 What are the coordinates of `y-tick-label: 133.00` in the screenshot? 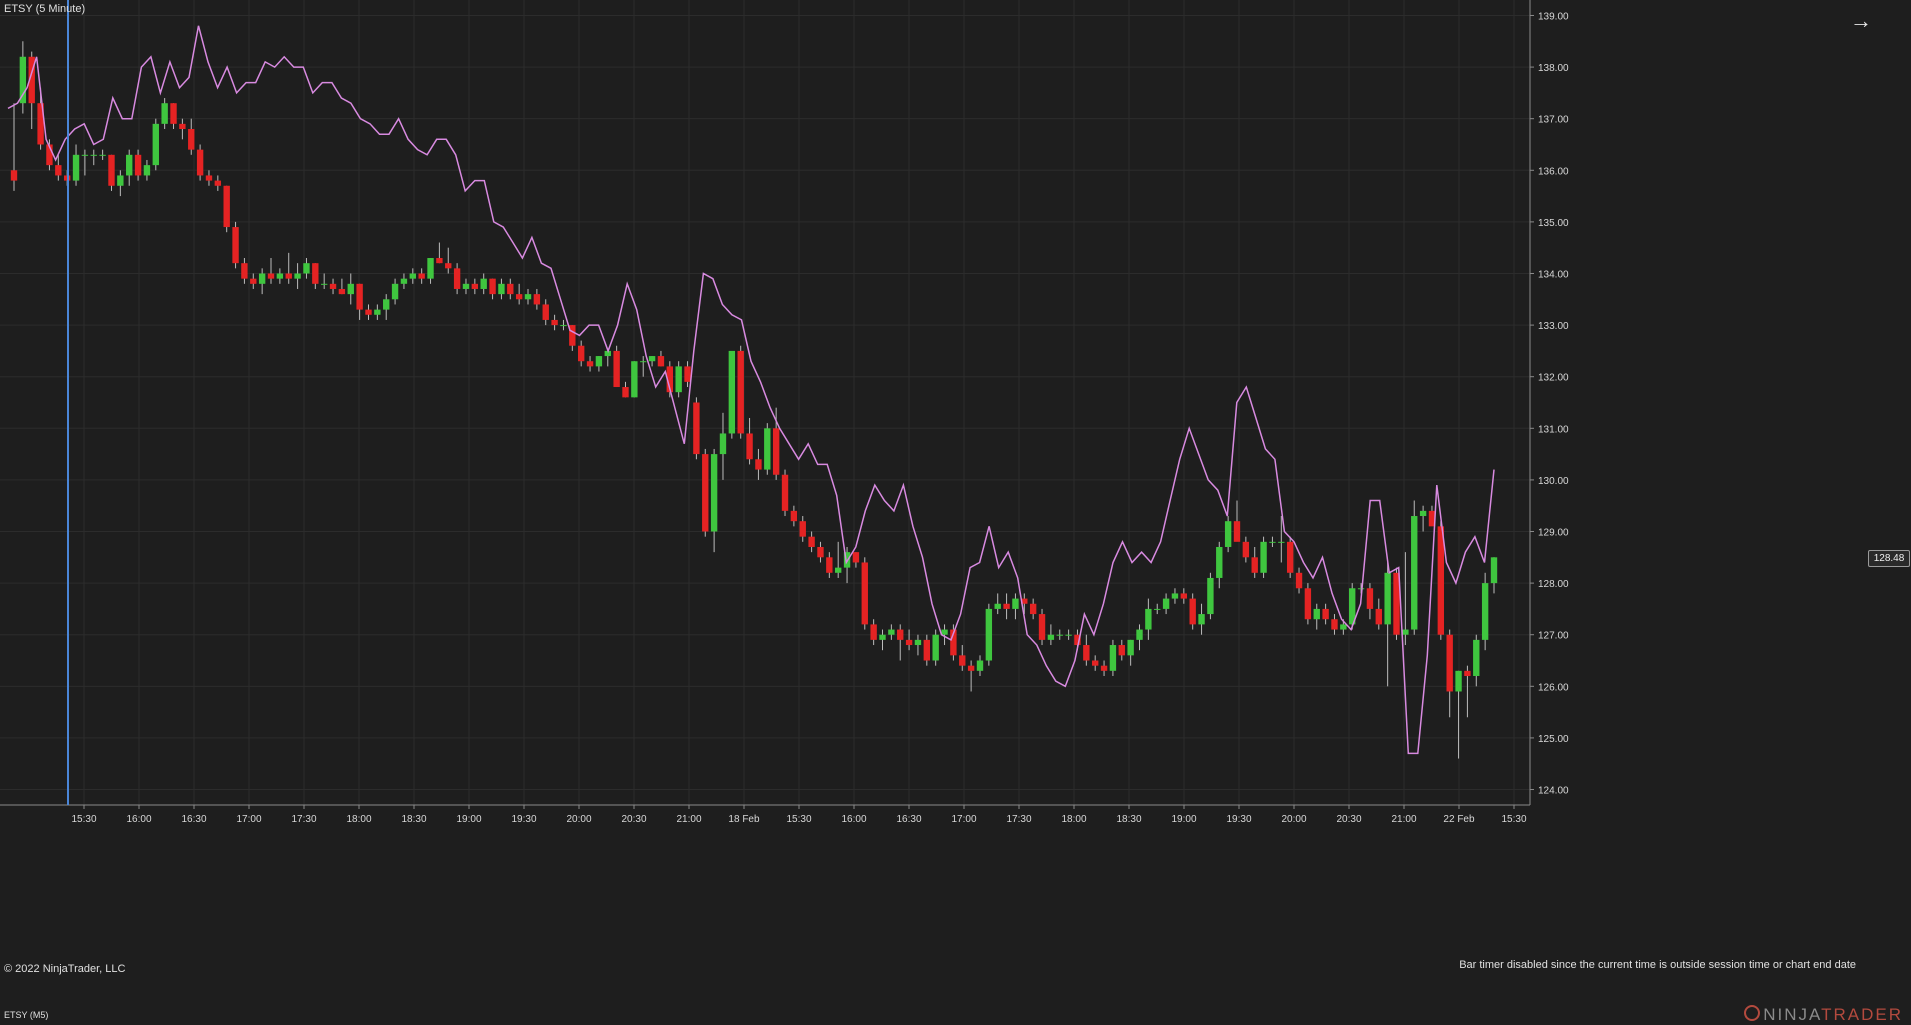 It's located at (1553, 326).